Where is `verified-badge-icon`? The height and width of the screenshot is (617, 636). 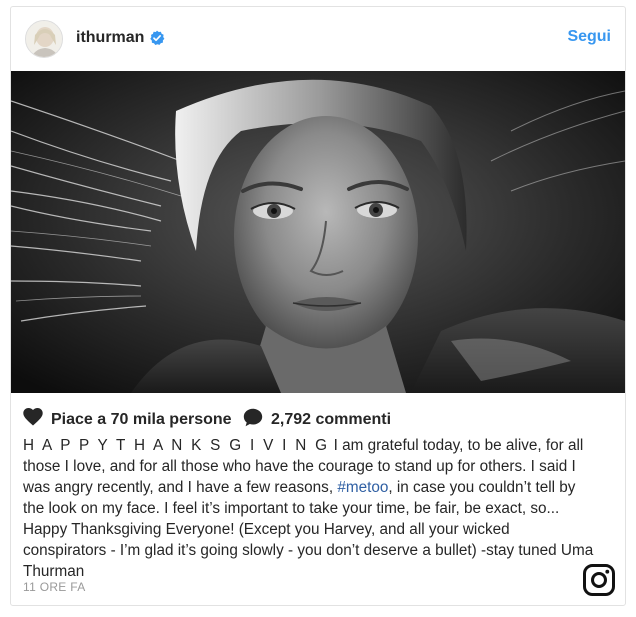
verified-badge-icon is located at coordinates (157, 38).